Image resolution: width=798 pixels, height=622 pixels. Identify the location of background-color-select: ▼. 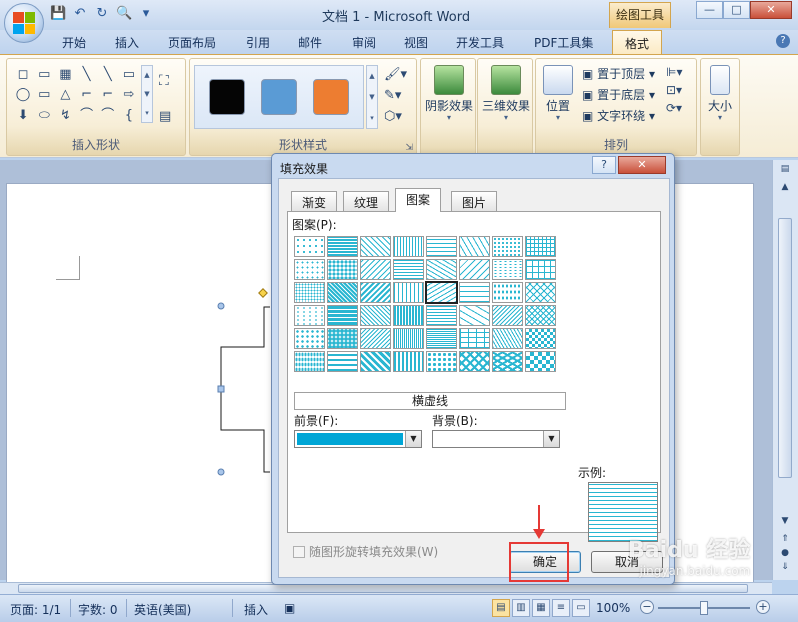
(496, 439).